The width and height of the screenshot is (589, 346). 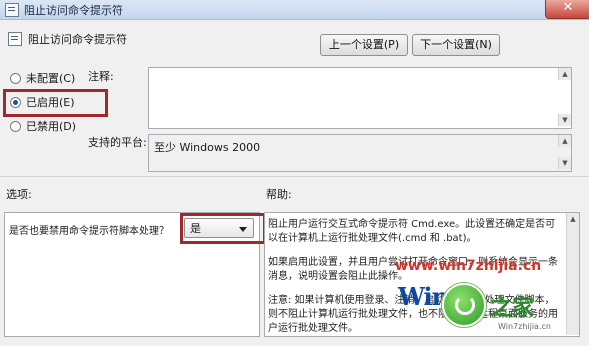 What do you see at coordinates (294, 10) in the screenshot?
I see `title-bar: 阻止访问命令提示符 ✕` at bounding box center [294, 10].